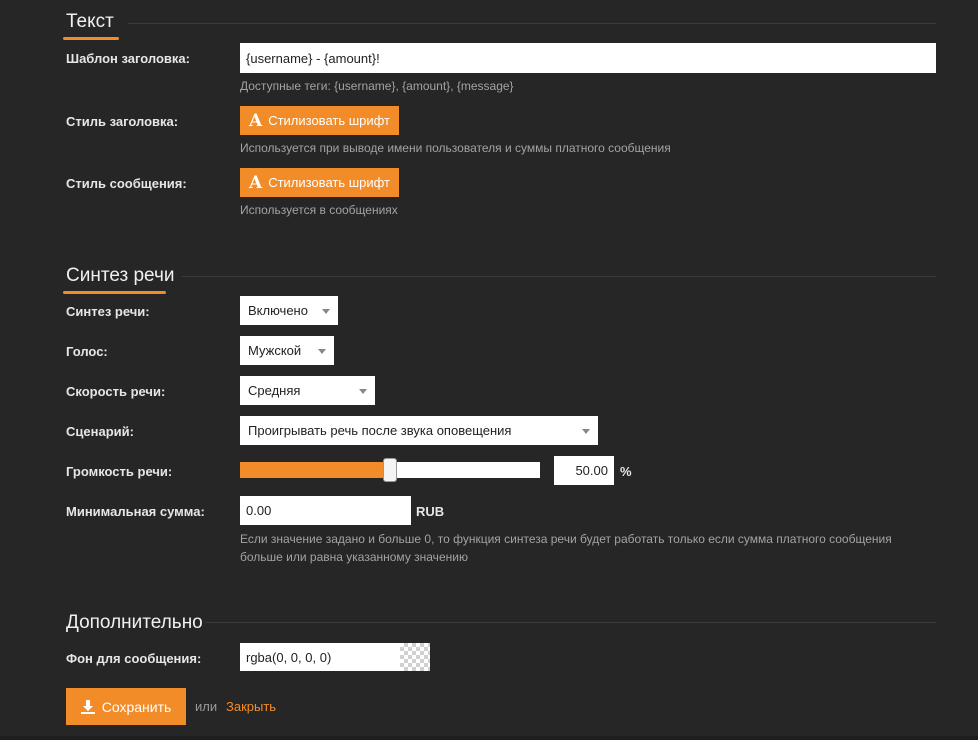 This screenshot has width=978, height=740. What do you see at coordinates (325, 510) in the screenshot?
I see `min-amount-input` at bounding box center [325, 510].